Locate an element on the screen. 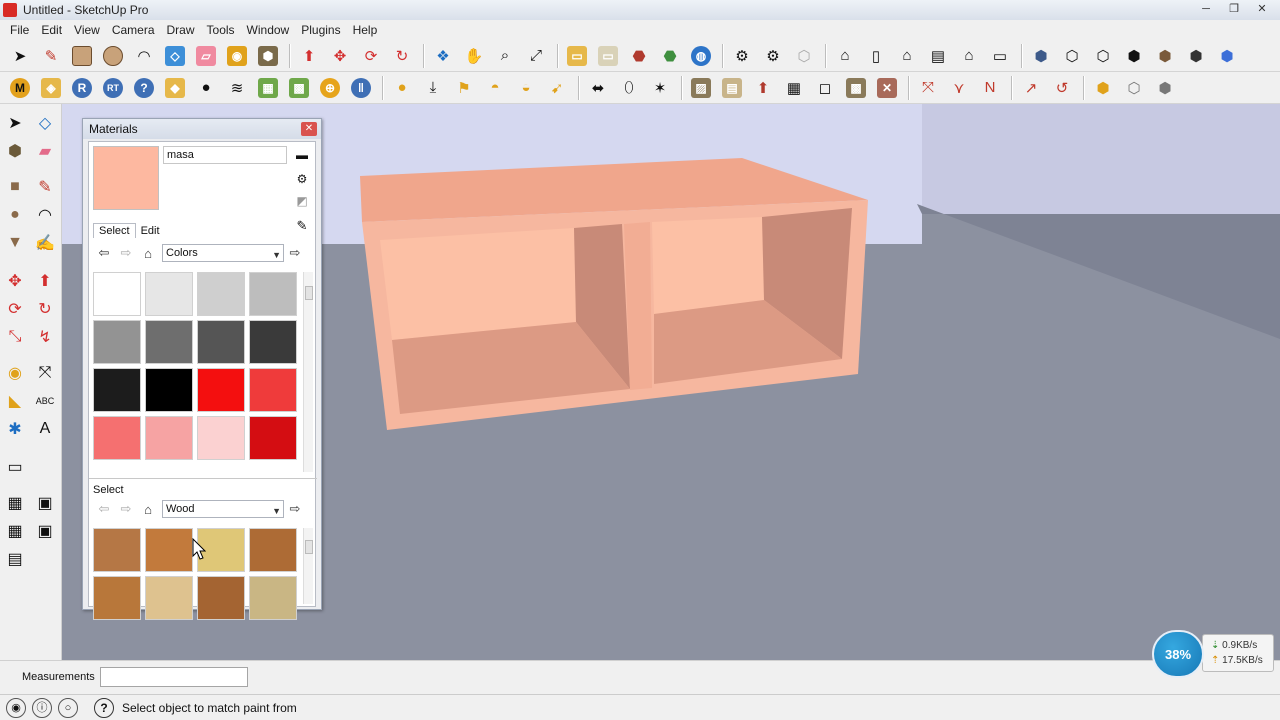  hidden-line-style-button: ⬡ is located at coordinates (1103, 56).